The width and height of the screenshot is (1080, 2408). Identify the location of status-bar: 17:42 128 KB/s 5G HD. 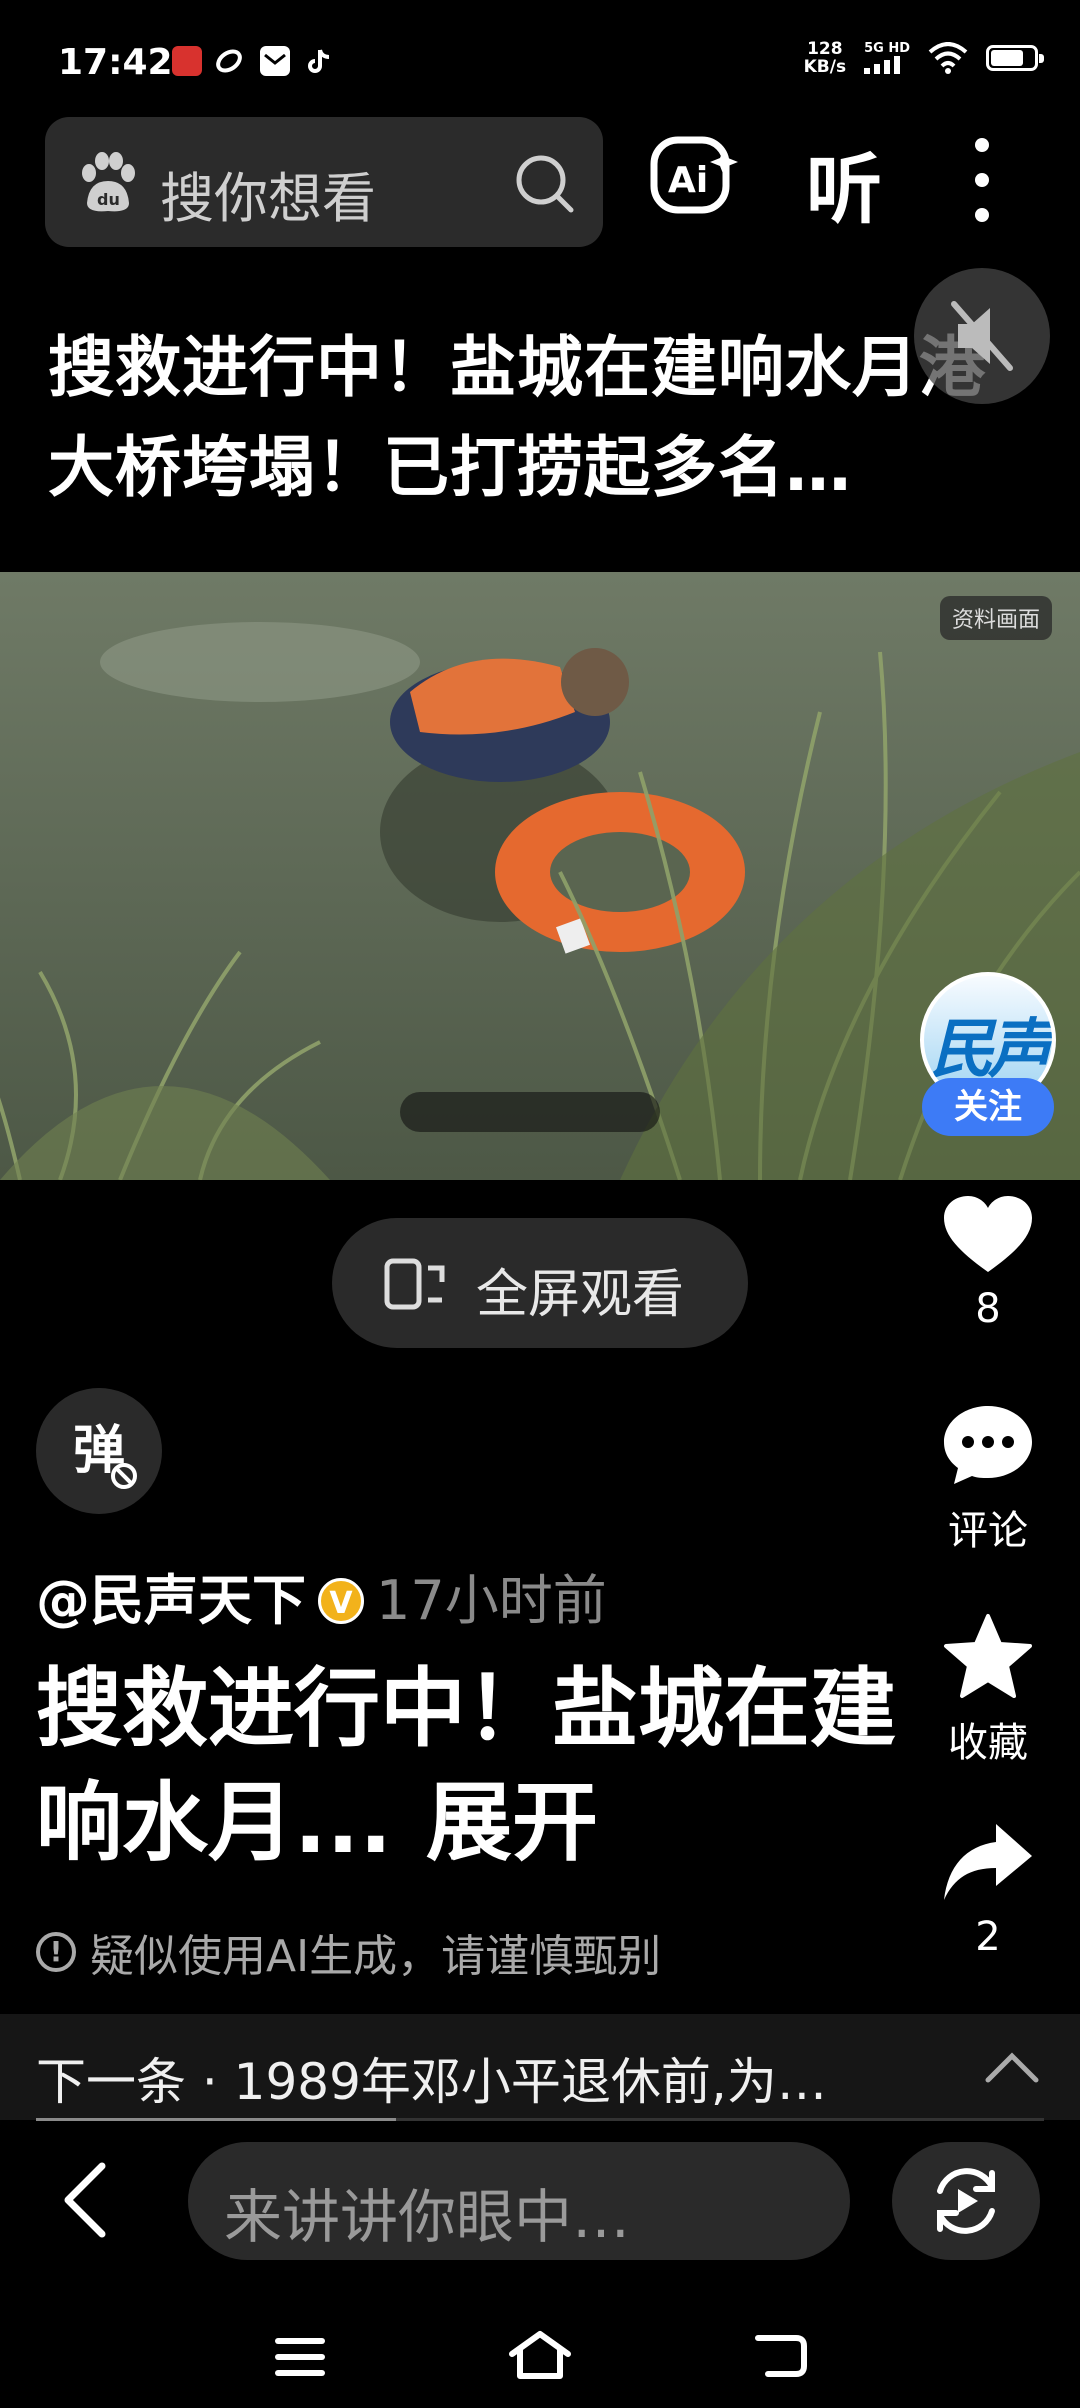
(540, 55).